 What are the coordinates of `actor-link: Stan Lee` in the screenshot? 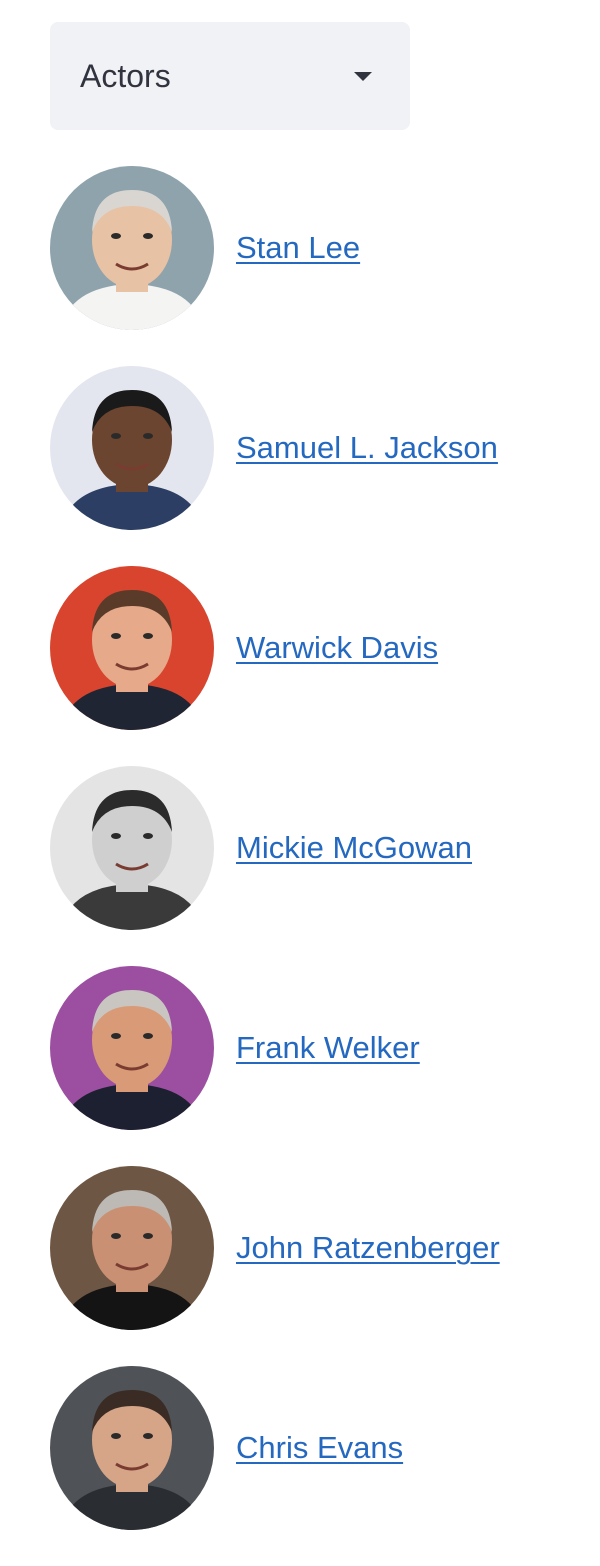 It's located at (298, 248).